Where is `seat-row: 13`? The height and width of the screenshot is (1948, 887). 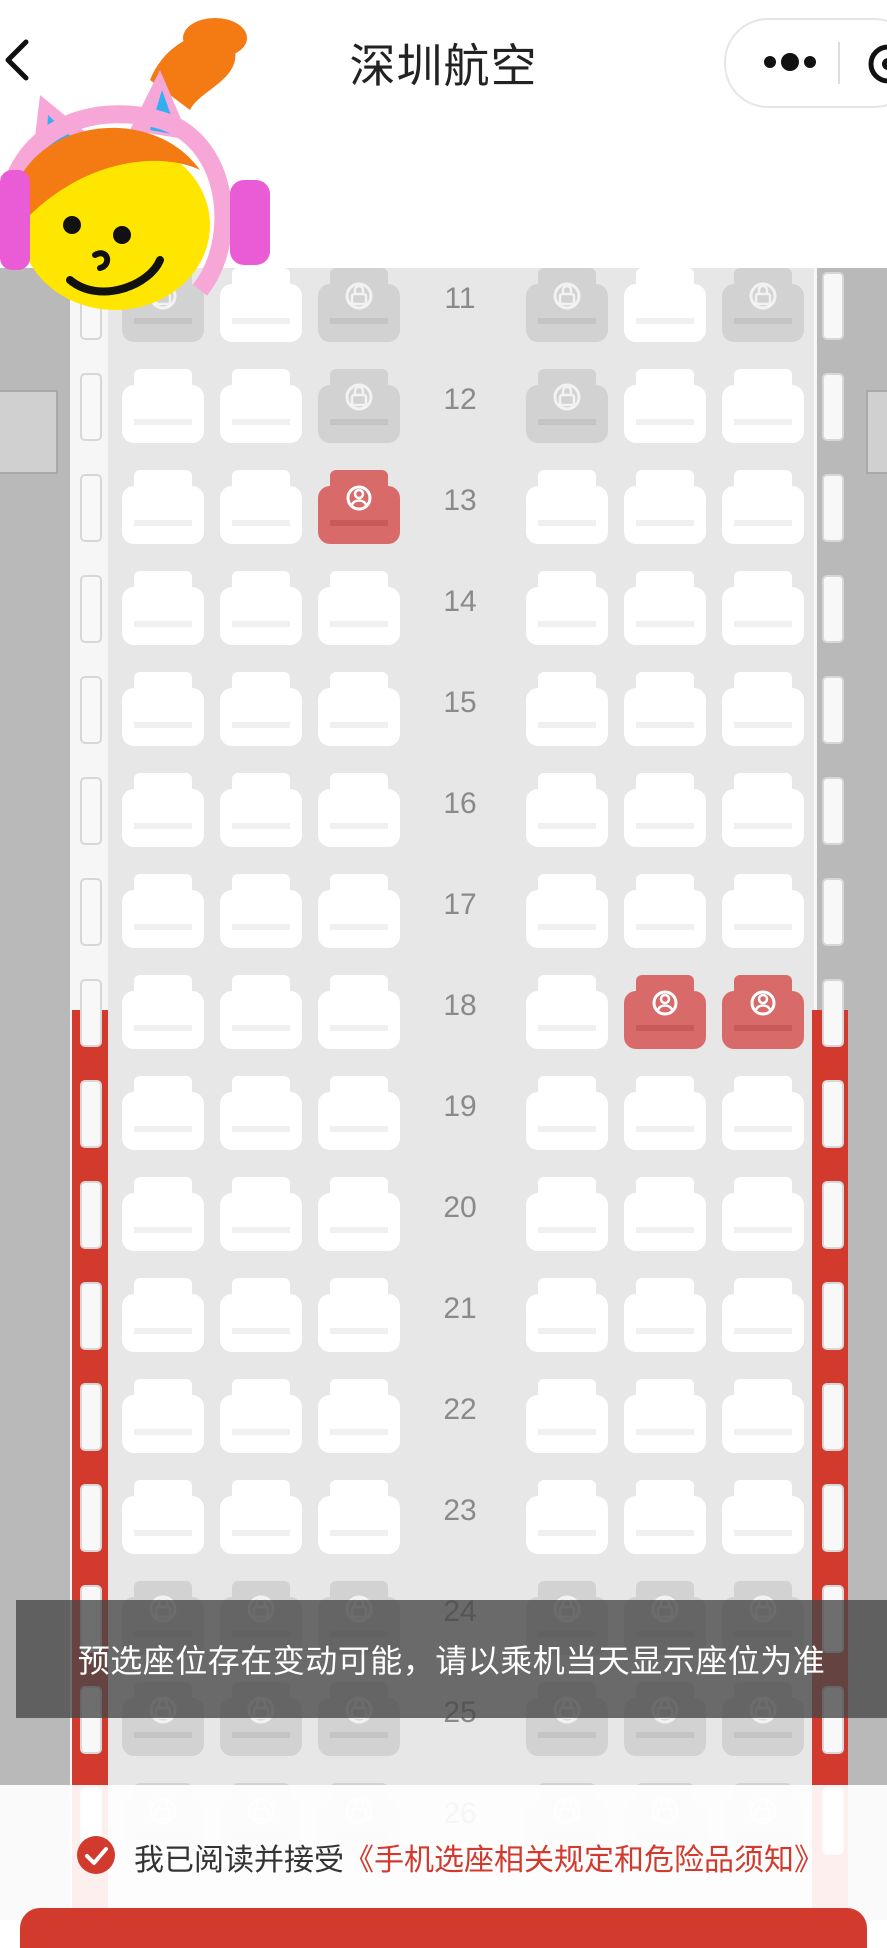 seat-row: 13 is located at coordinates (443, 514).